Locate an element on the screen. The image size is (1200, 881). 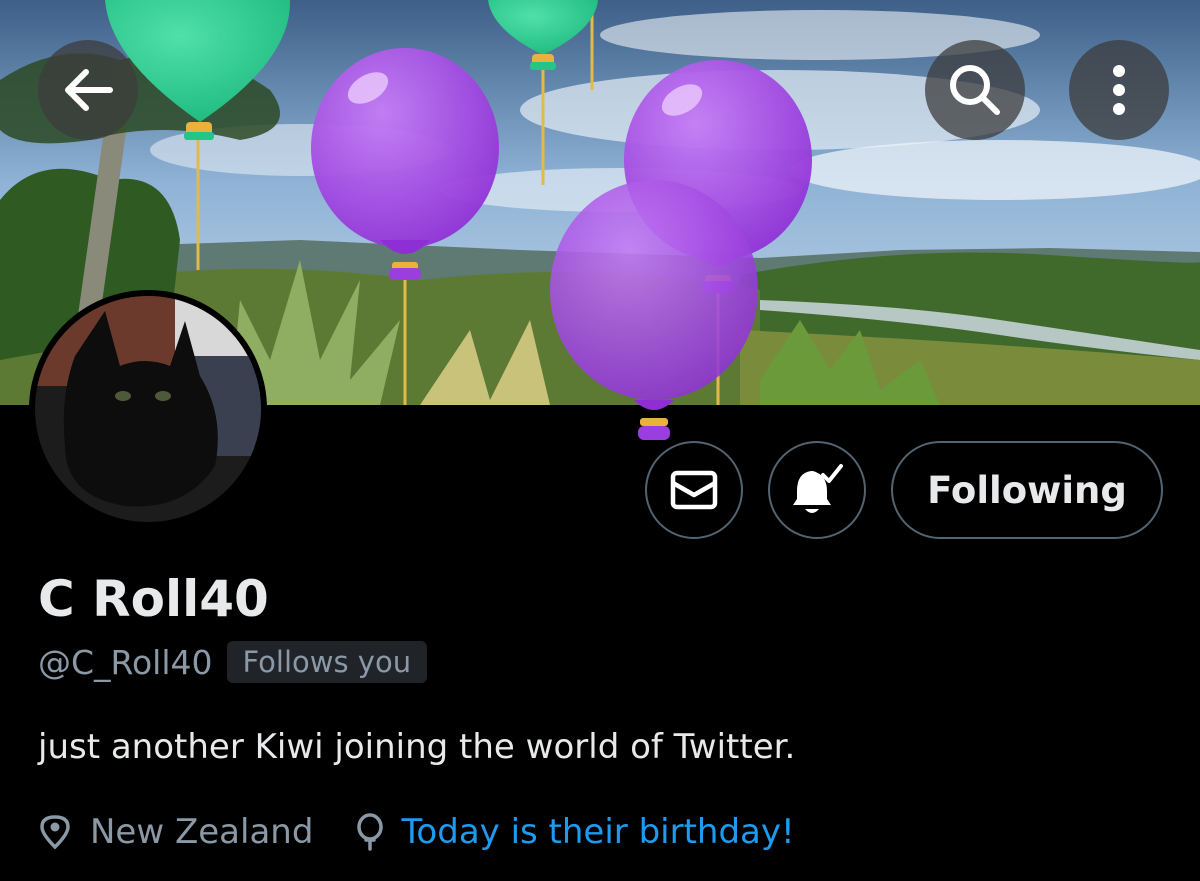
bell-check-icon is located at coordinates (818, 488).